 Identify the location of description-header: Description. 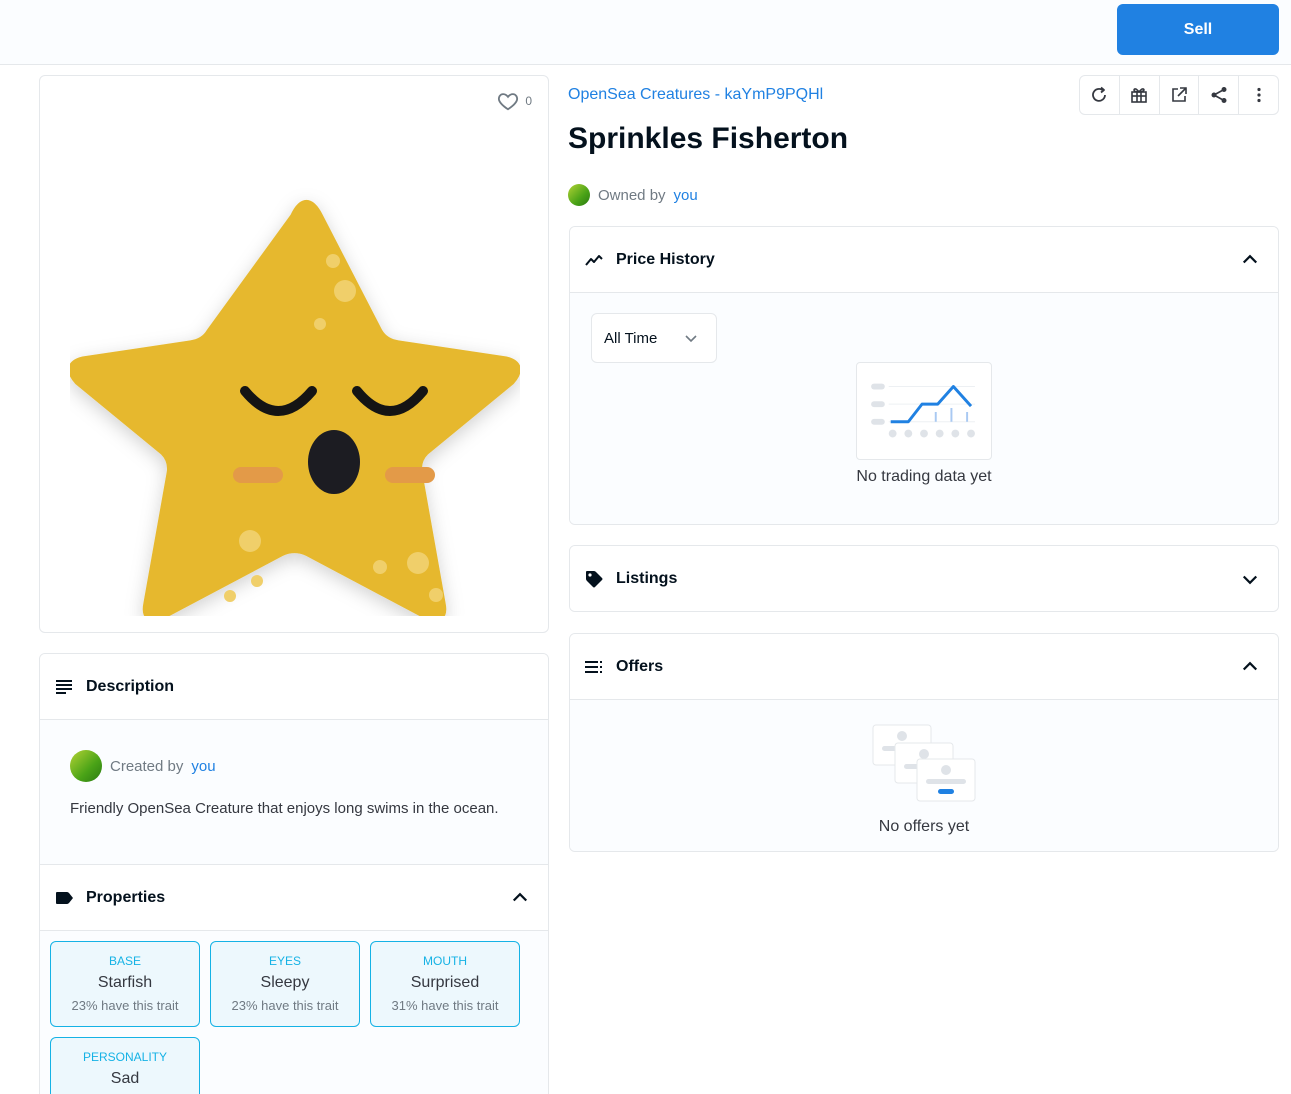
(294, 687).